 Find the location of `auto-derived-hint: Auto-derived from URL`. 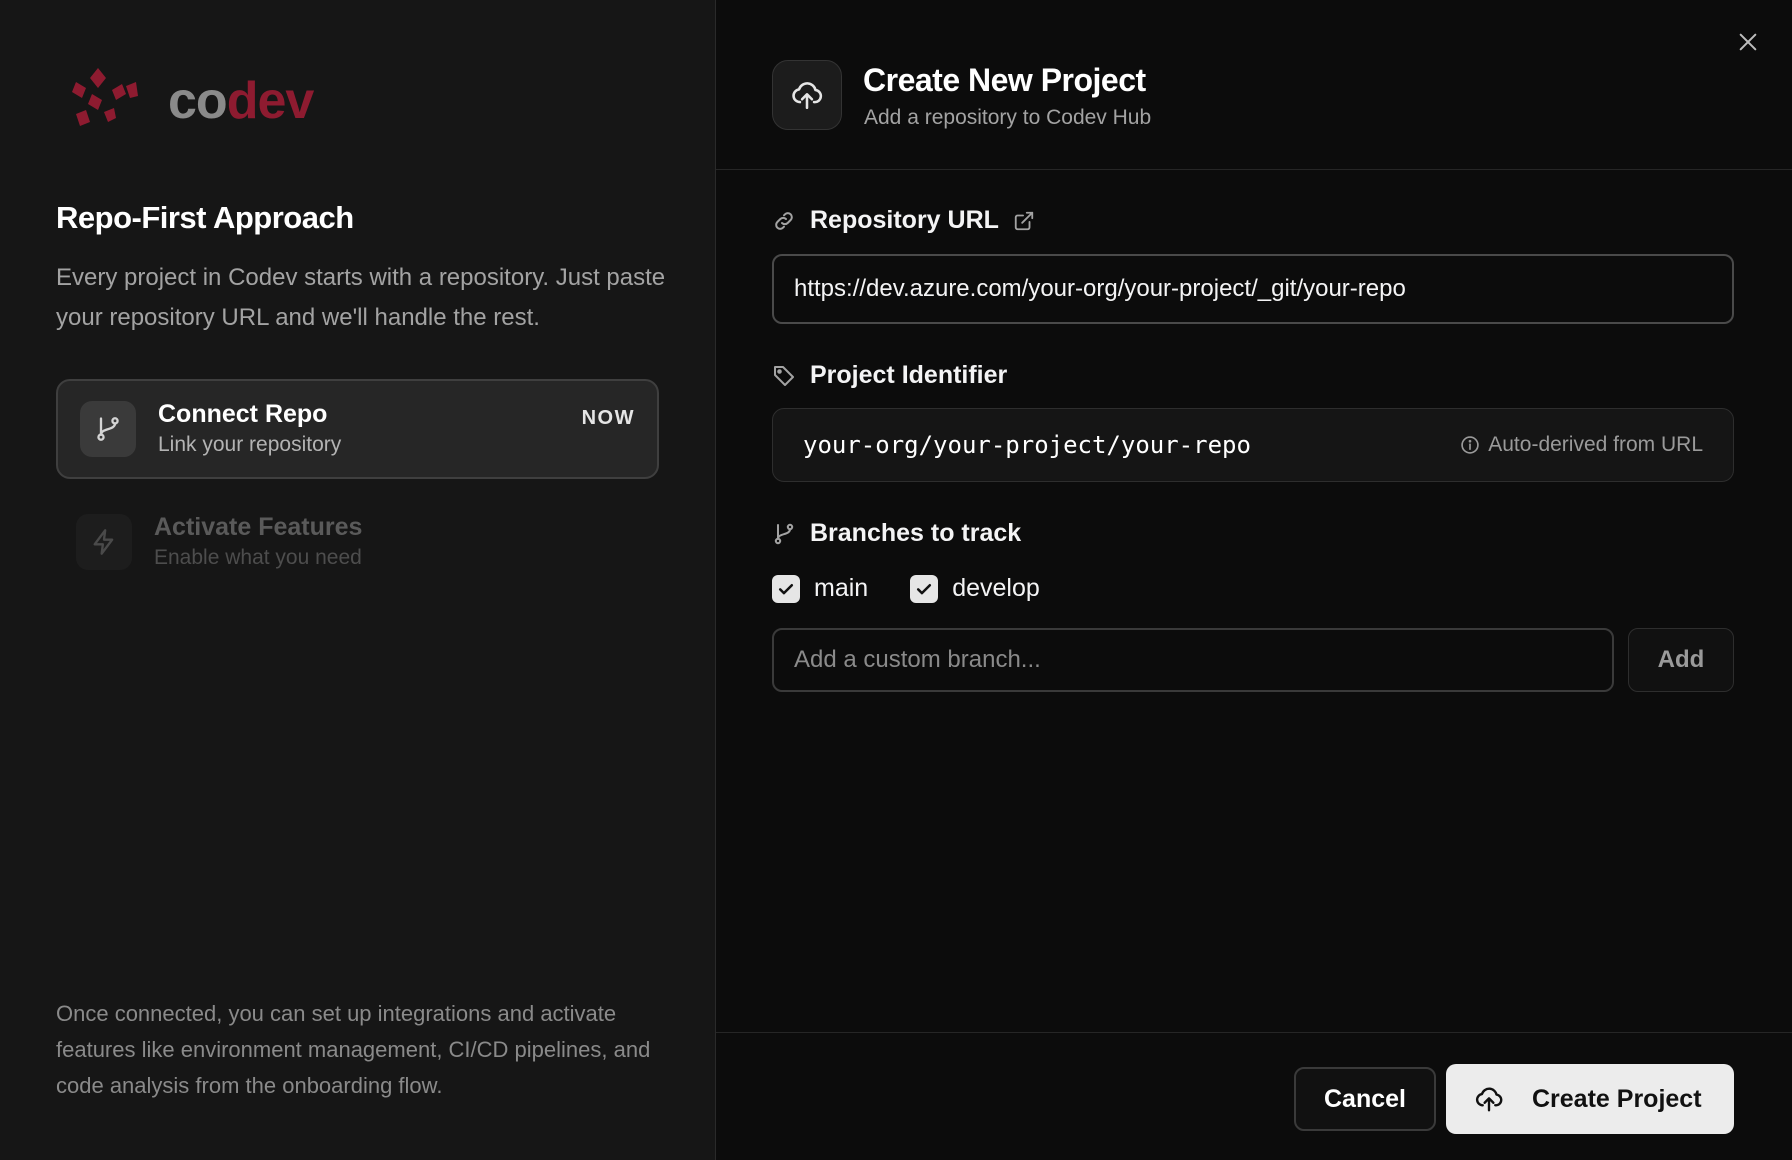

auto-derived-hint: Auto-derived from URL is located at coordinates (1581, 445).